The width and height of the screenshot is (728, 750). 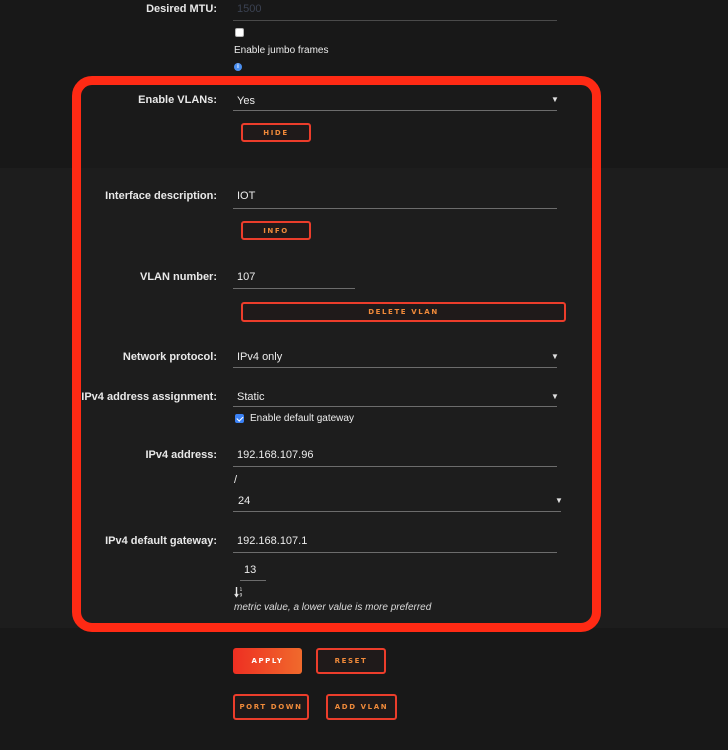 What do you see at coordinates (239, 418) in the screenshot?
I see `default-gateway-checkbox` at bounding box center [239, 418].